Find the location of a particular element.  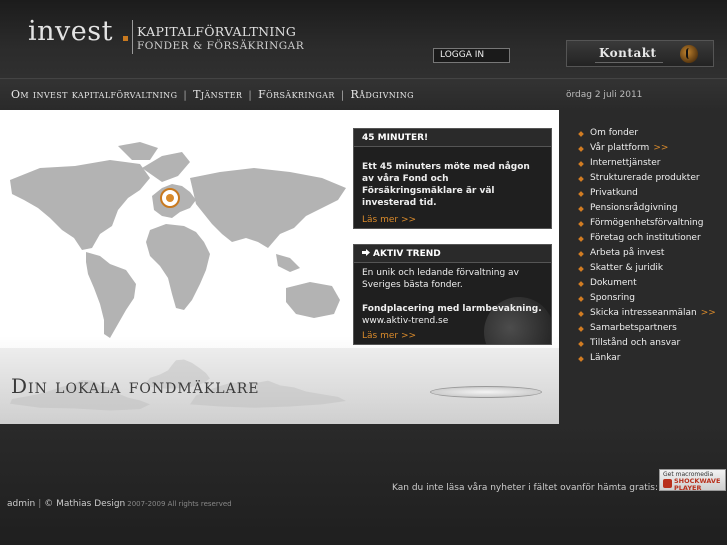

sidebar-item-label: Förmögenhetsförvaltning is located at coordinates (647, 223).